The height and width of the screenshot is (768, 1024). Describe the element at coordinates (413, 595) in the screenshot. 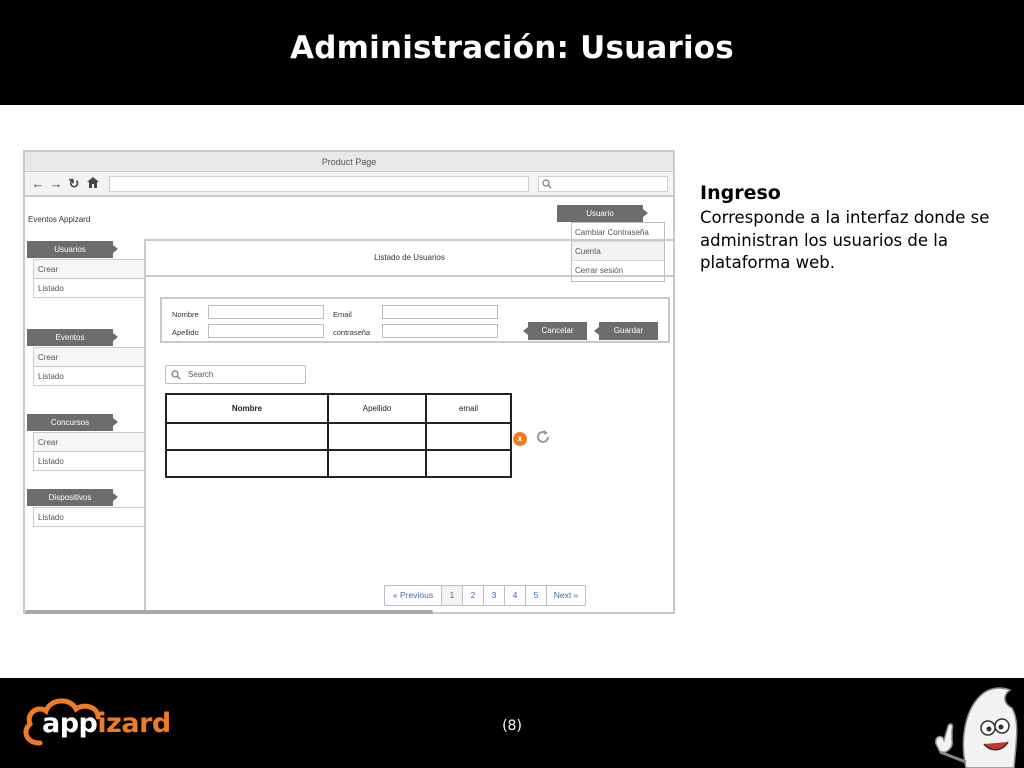

I see `pagination-previous: « Previous` at that location.